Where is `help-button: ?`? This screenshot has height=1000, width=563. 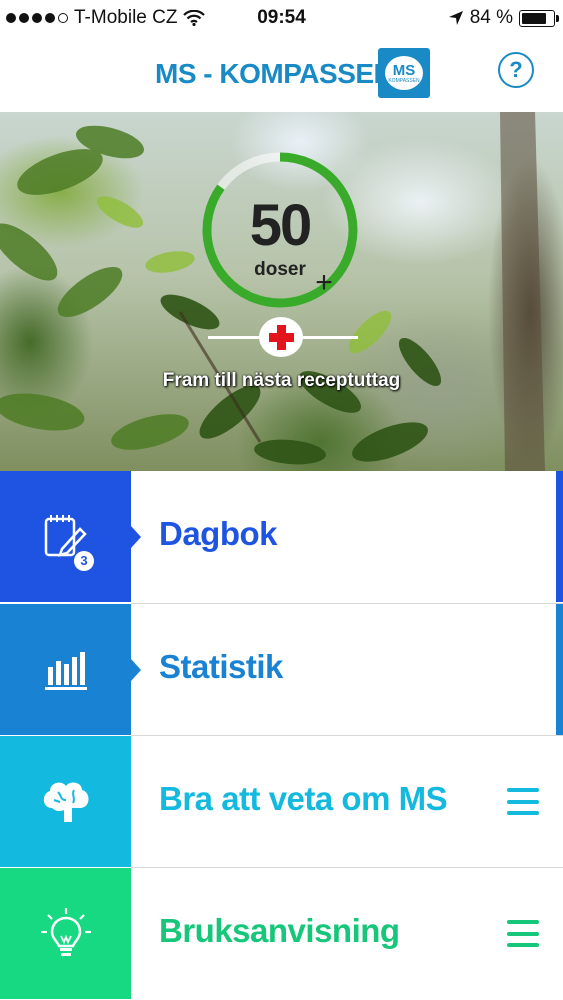
help-button: ? is located at coordinates (516, 70).